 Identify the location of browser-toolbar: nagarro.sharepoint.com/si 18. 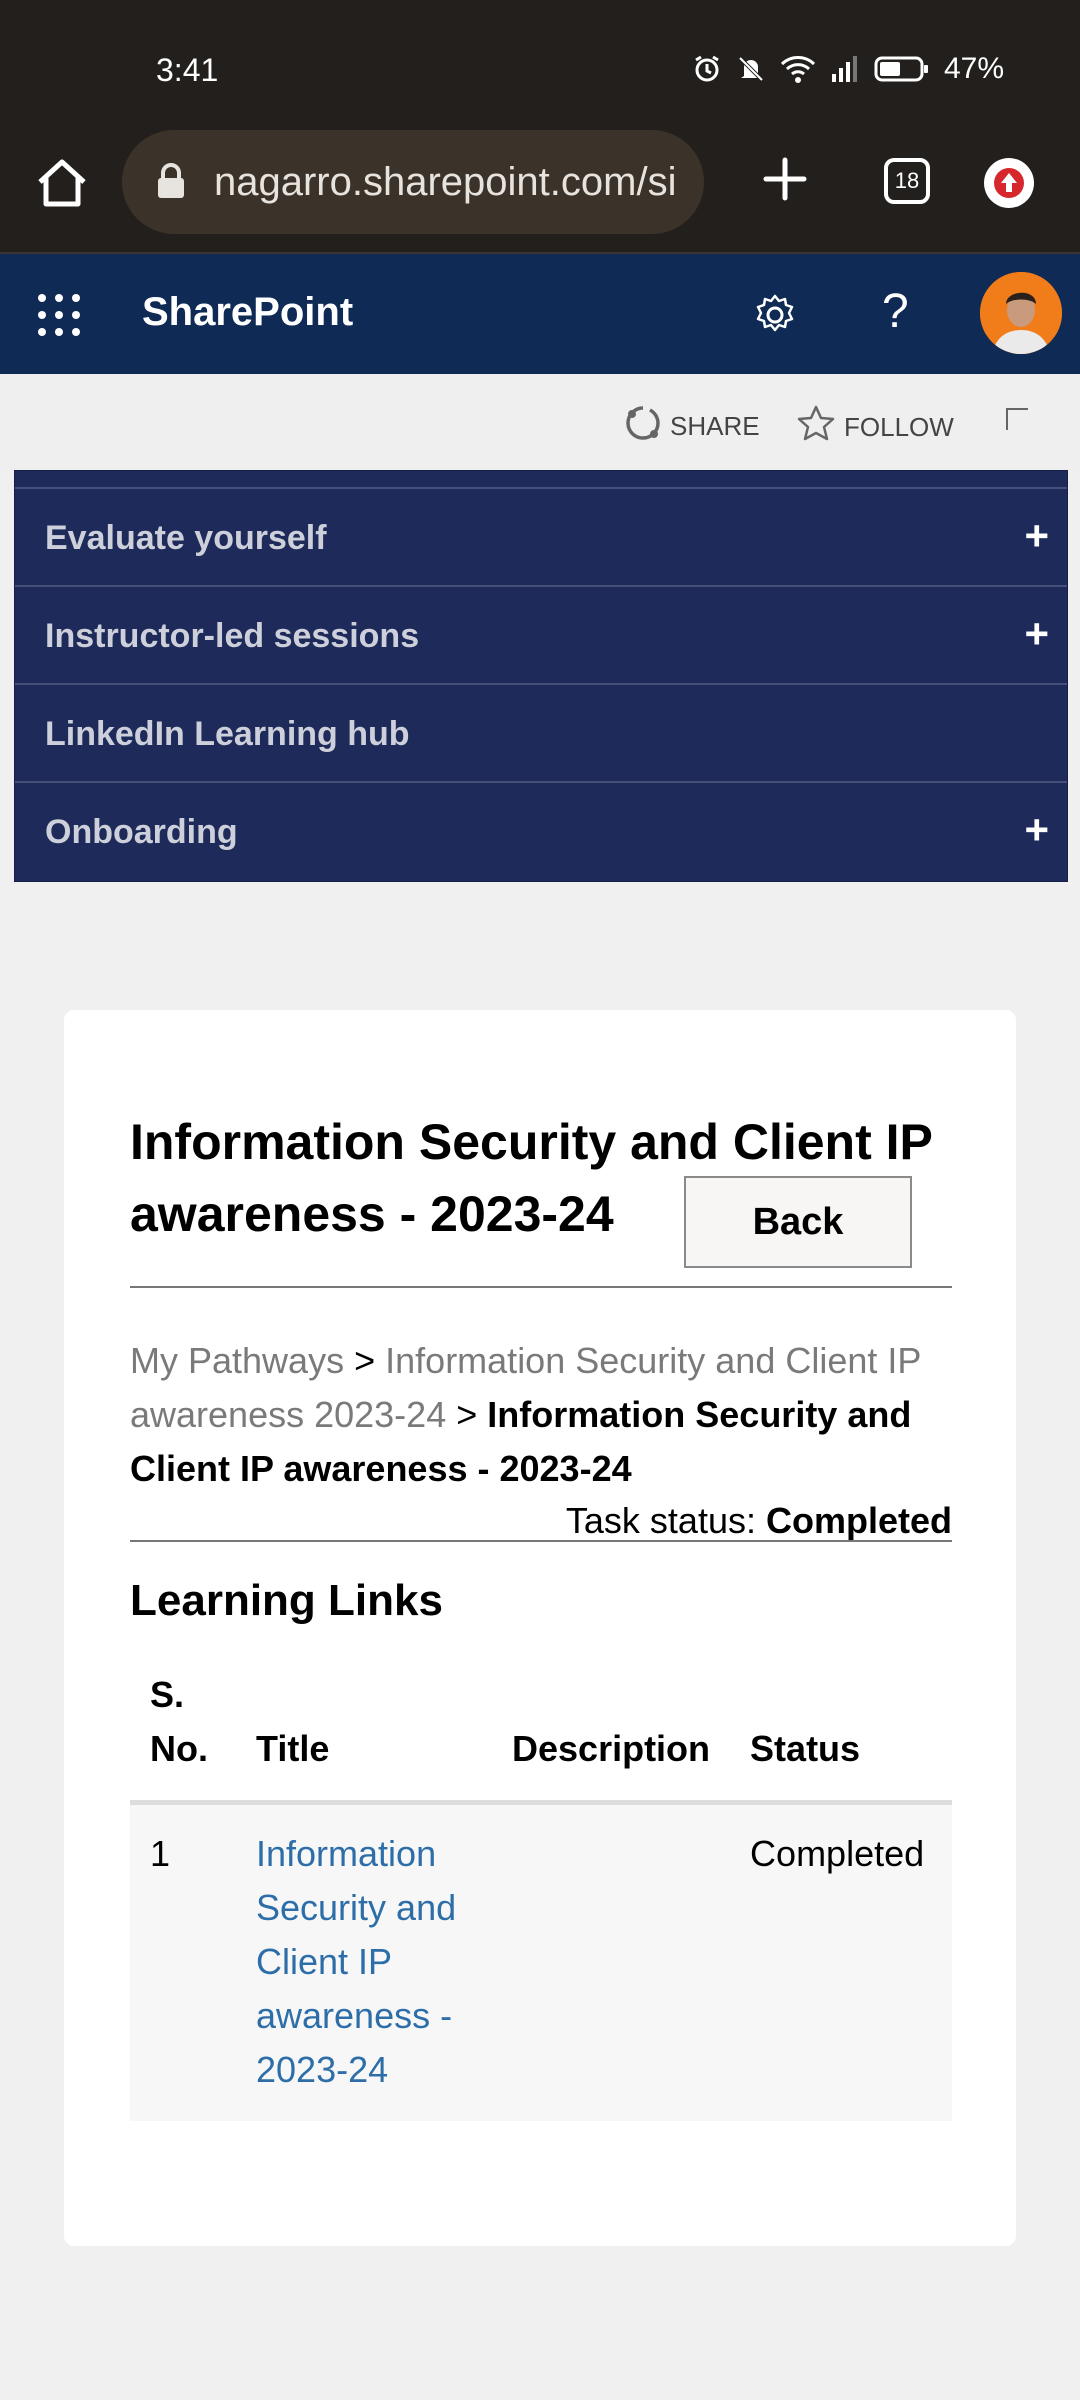
(540, 189).